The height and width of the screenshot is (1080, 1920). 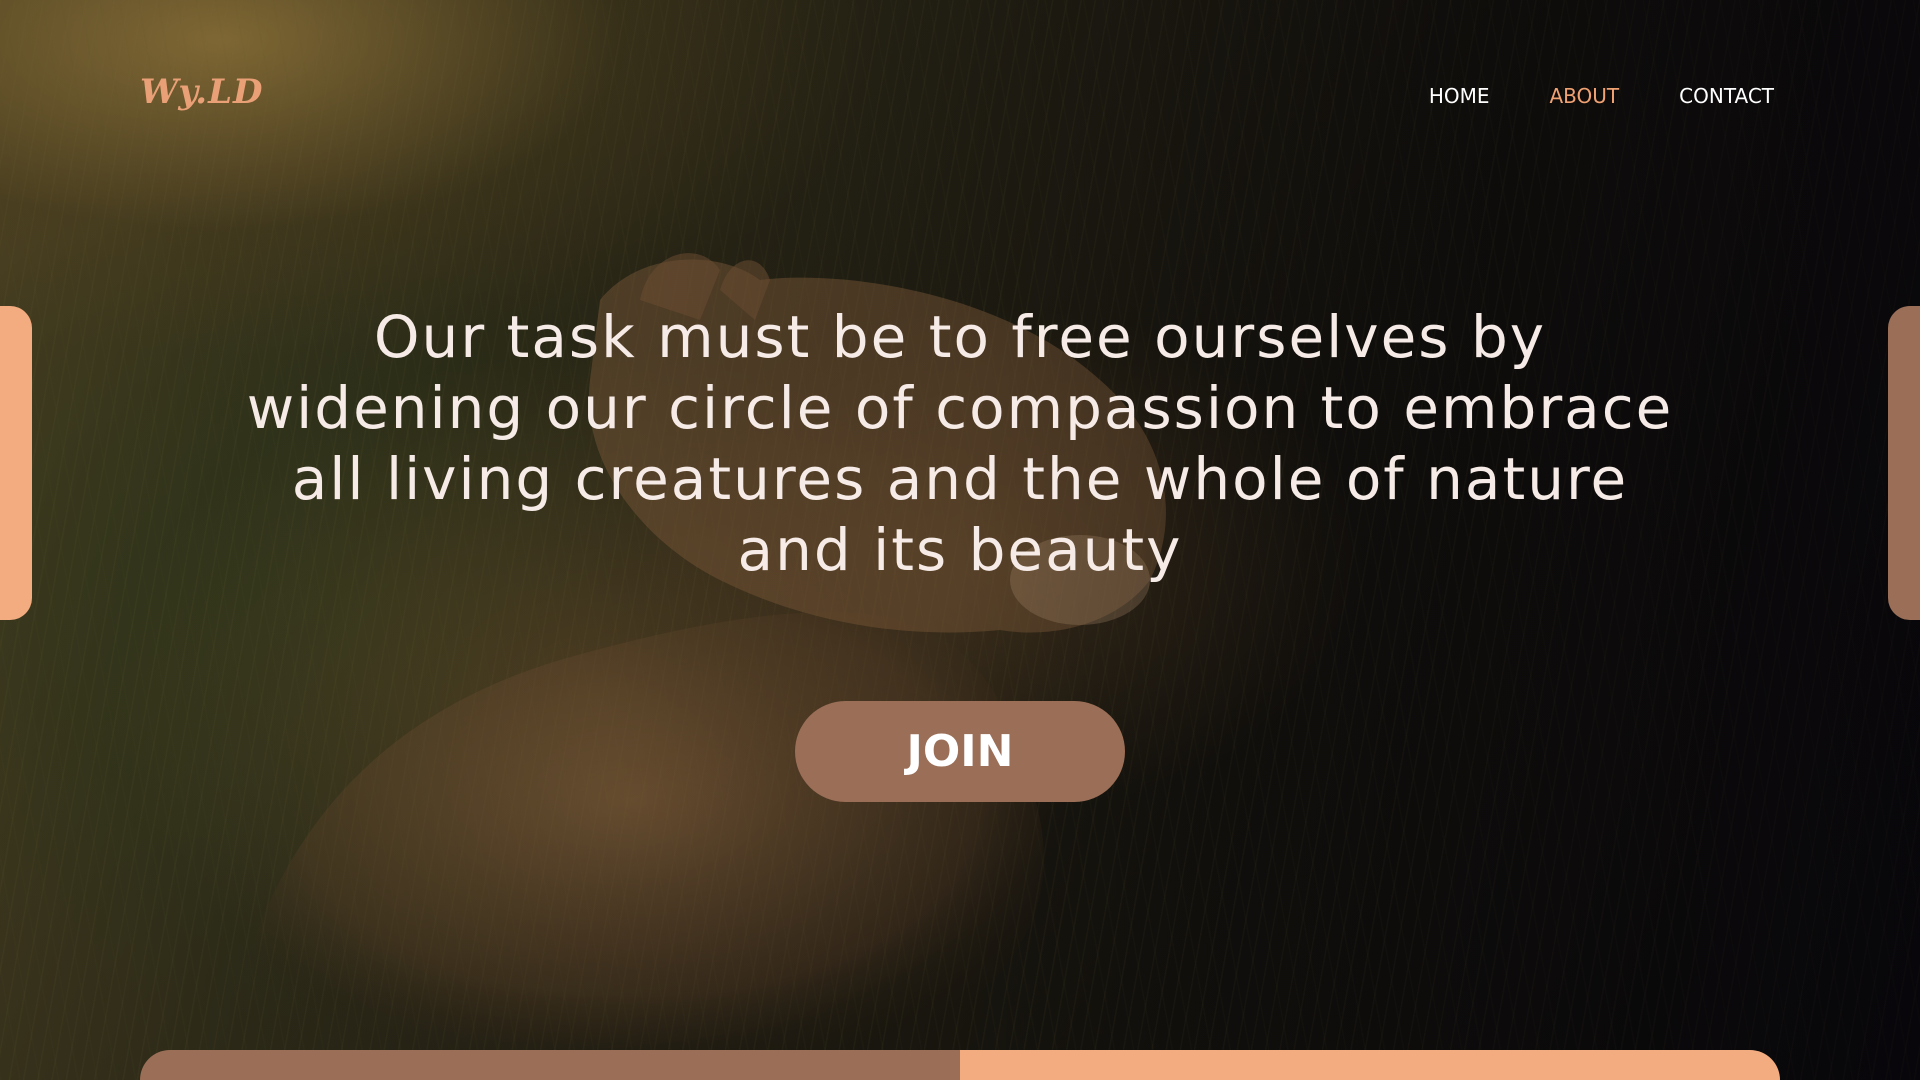 What do you see at coordinates (1370, 1065) in the screenshot?
I see `bottom-panel-right-segment` at bounding box center [1370, 1065].